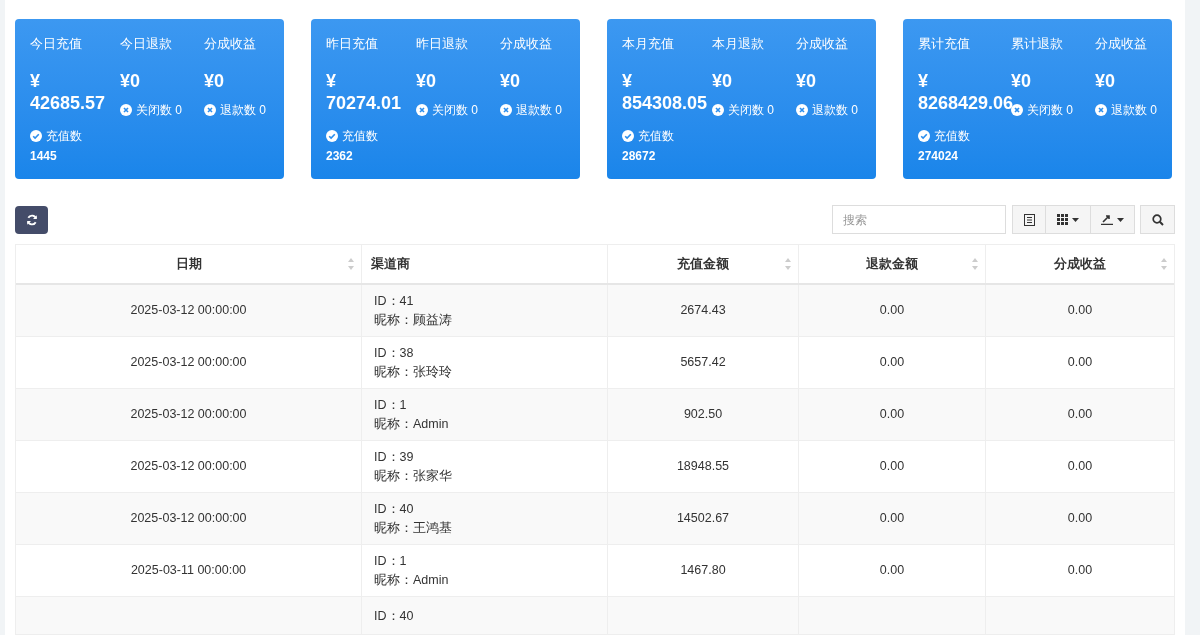 The image size is (1200, 635). I want to click on stat-label: 今日充值, so click(56, 44).